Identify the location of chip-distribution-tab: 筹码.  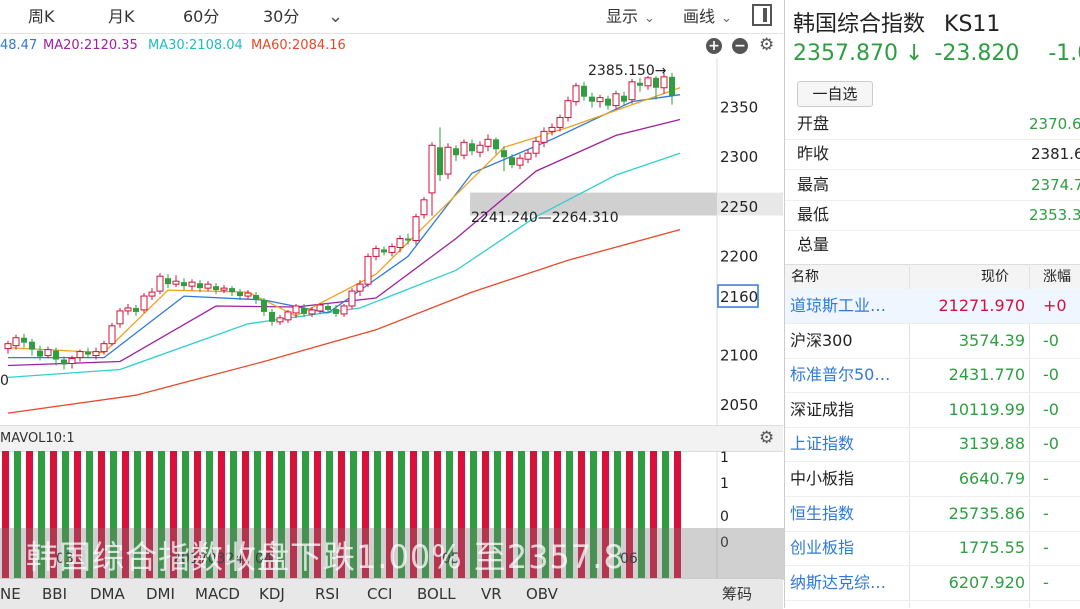
(737, 594).